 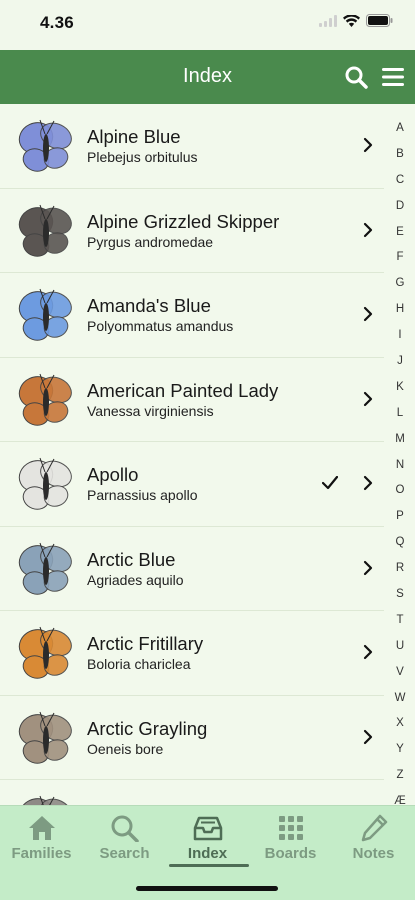 What do you see at coordinates (400, 284) in the screenshot?
I see `alphabet-letter: G` at bounding box center [400, 284].